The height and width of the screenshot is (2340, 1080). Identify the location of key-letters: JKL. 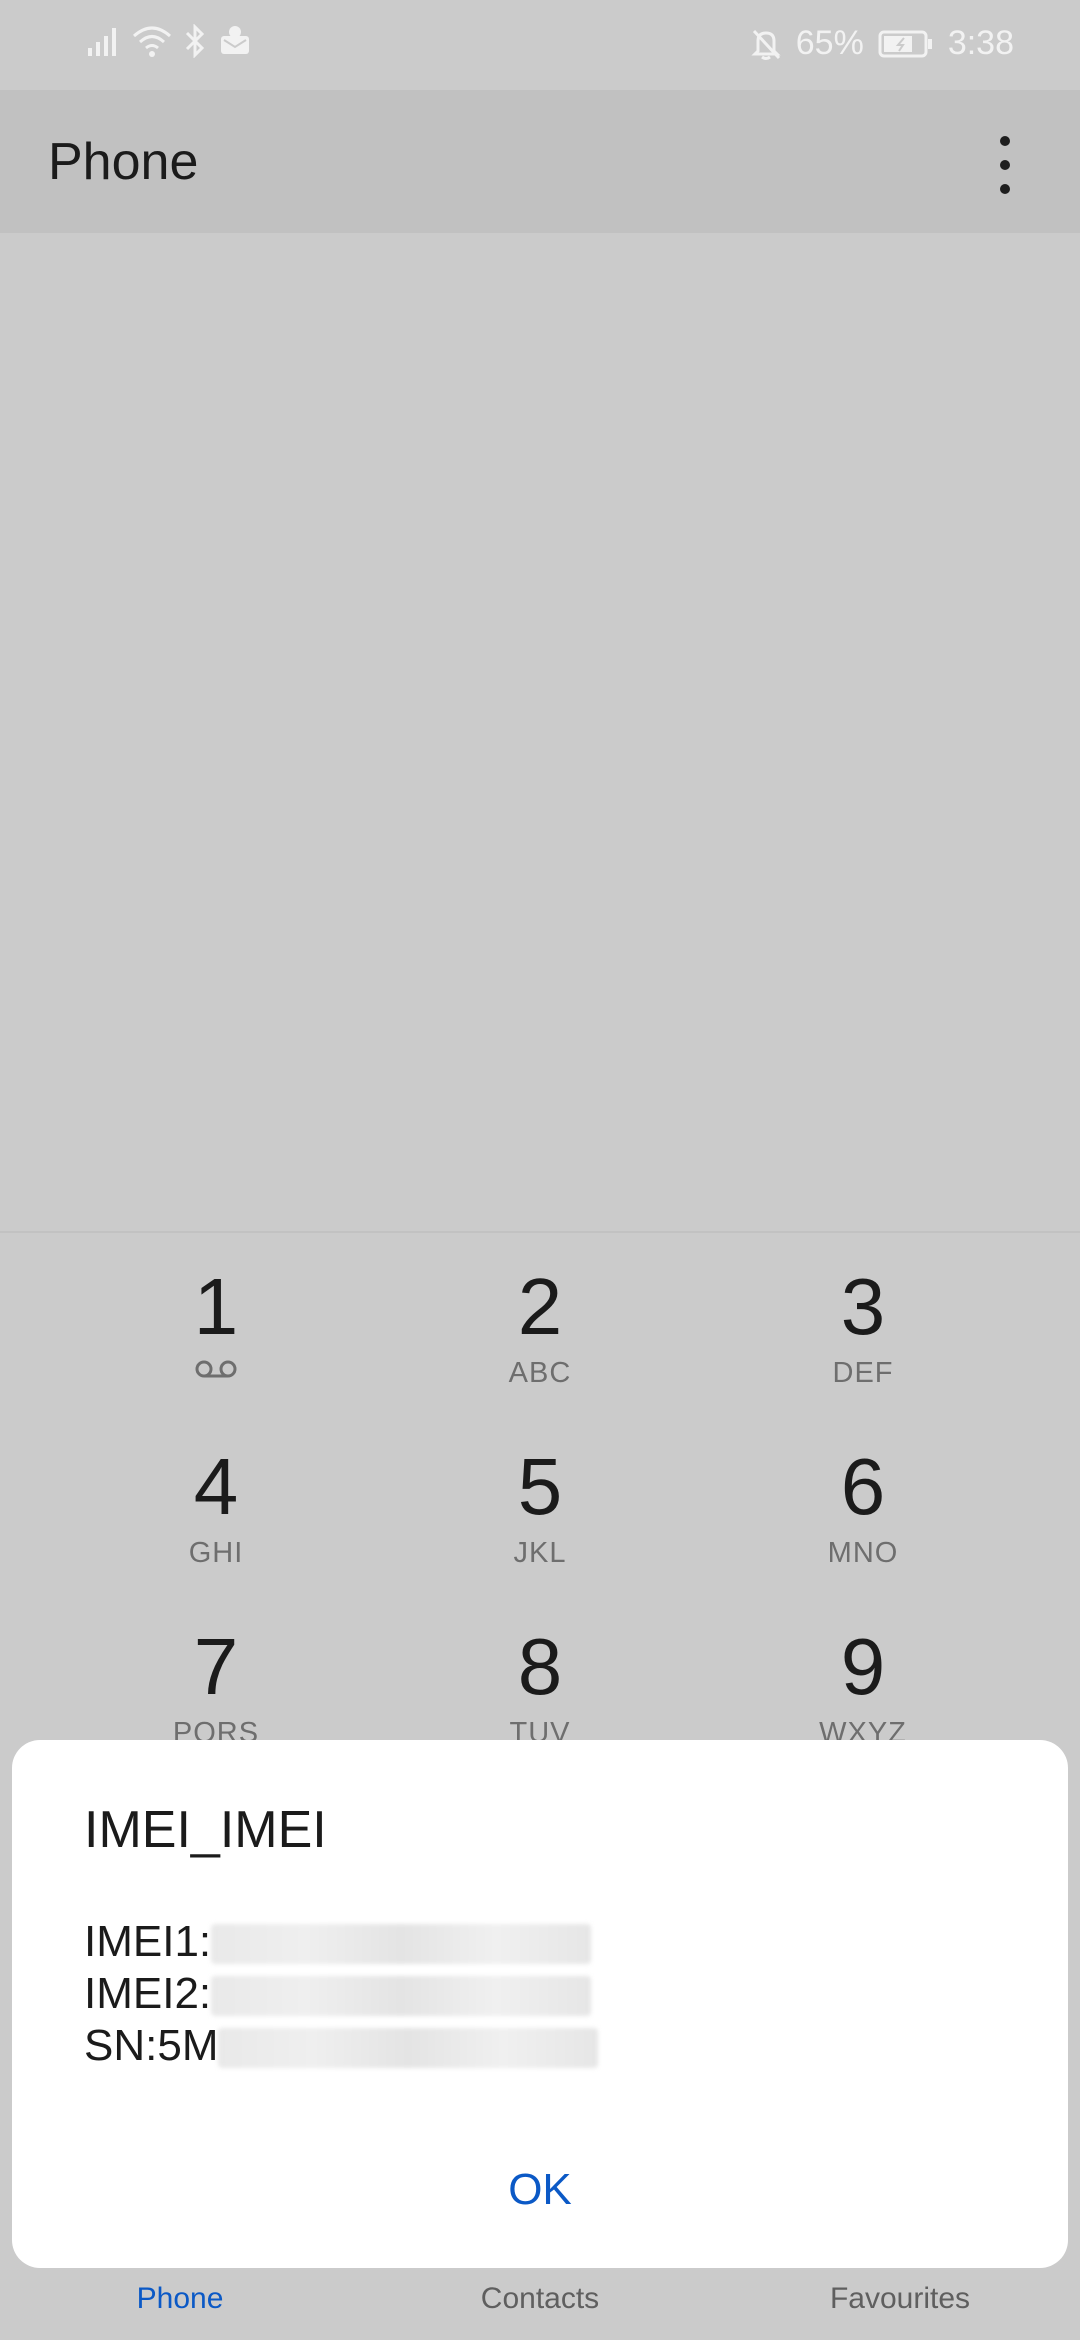
(540, 1553).